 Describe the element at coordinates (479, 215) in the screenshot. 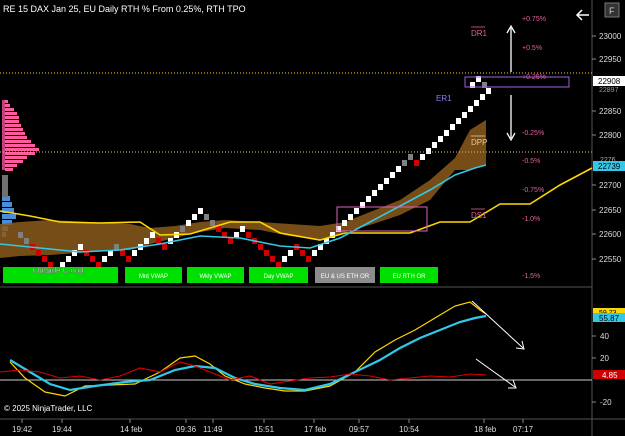

I see `ds1-label: DS1` at that location.